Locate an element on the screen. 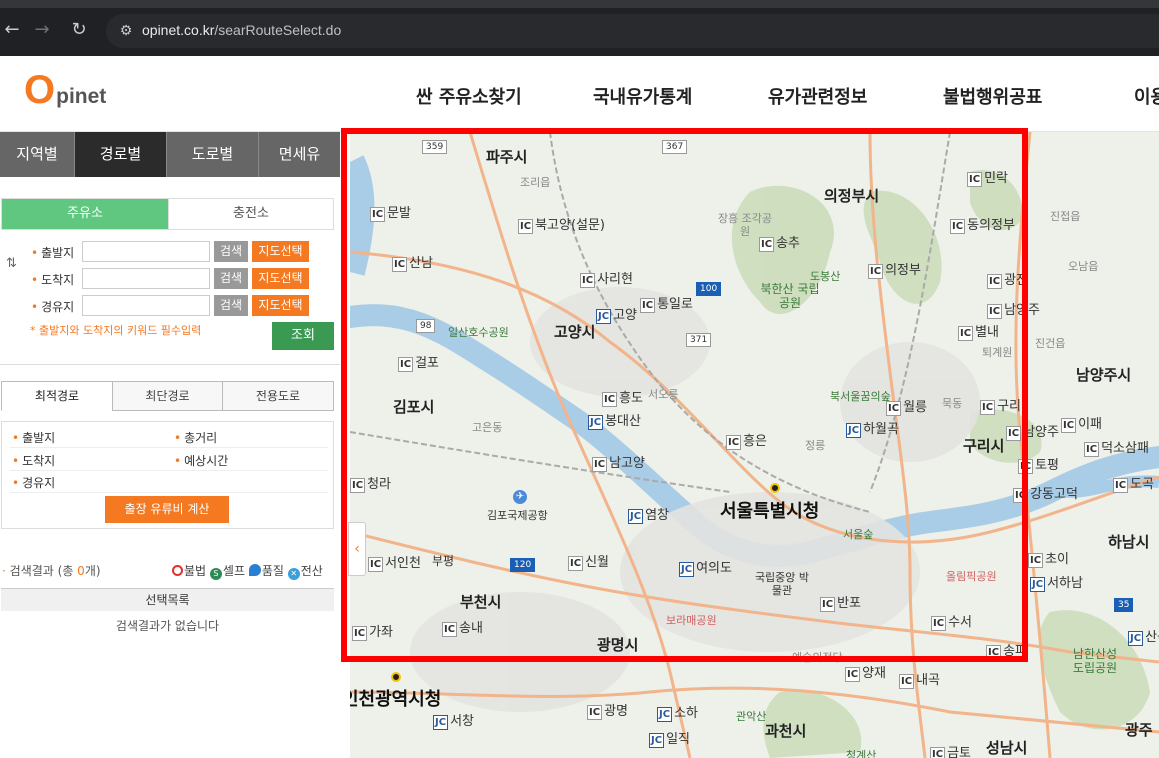  legend-illegal: 불법 is located at coordinates (195, 571).